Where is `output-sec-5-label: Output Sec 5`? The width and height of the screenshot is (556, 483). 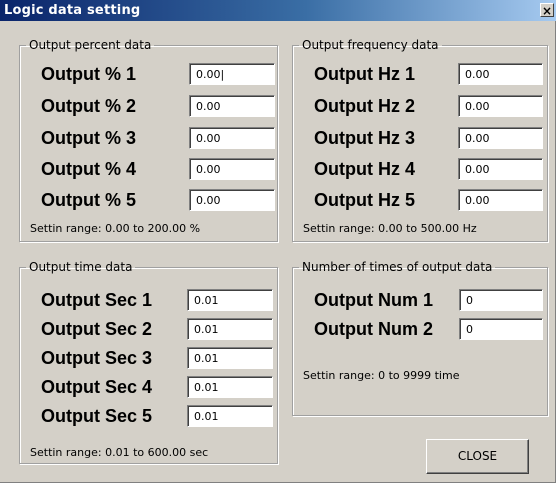 output-sec-5-label: Output Sec 5 is located at coordinates (97, 416).